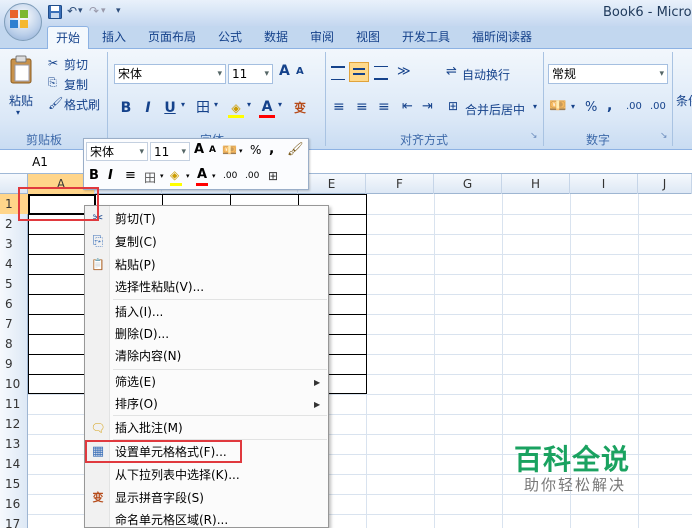 Image resolution: width=692 pixels, height=528 pixels. I want to click on menu-item-show-phonetic: 显示拼音字段(S), so click(159, 498).